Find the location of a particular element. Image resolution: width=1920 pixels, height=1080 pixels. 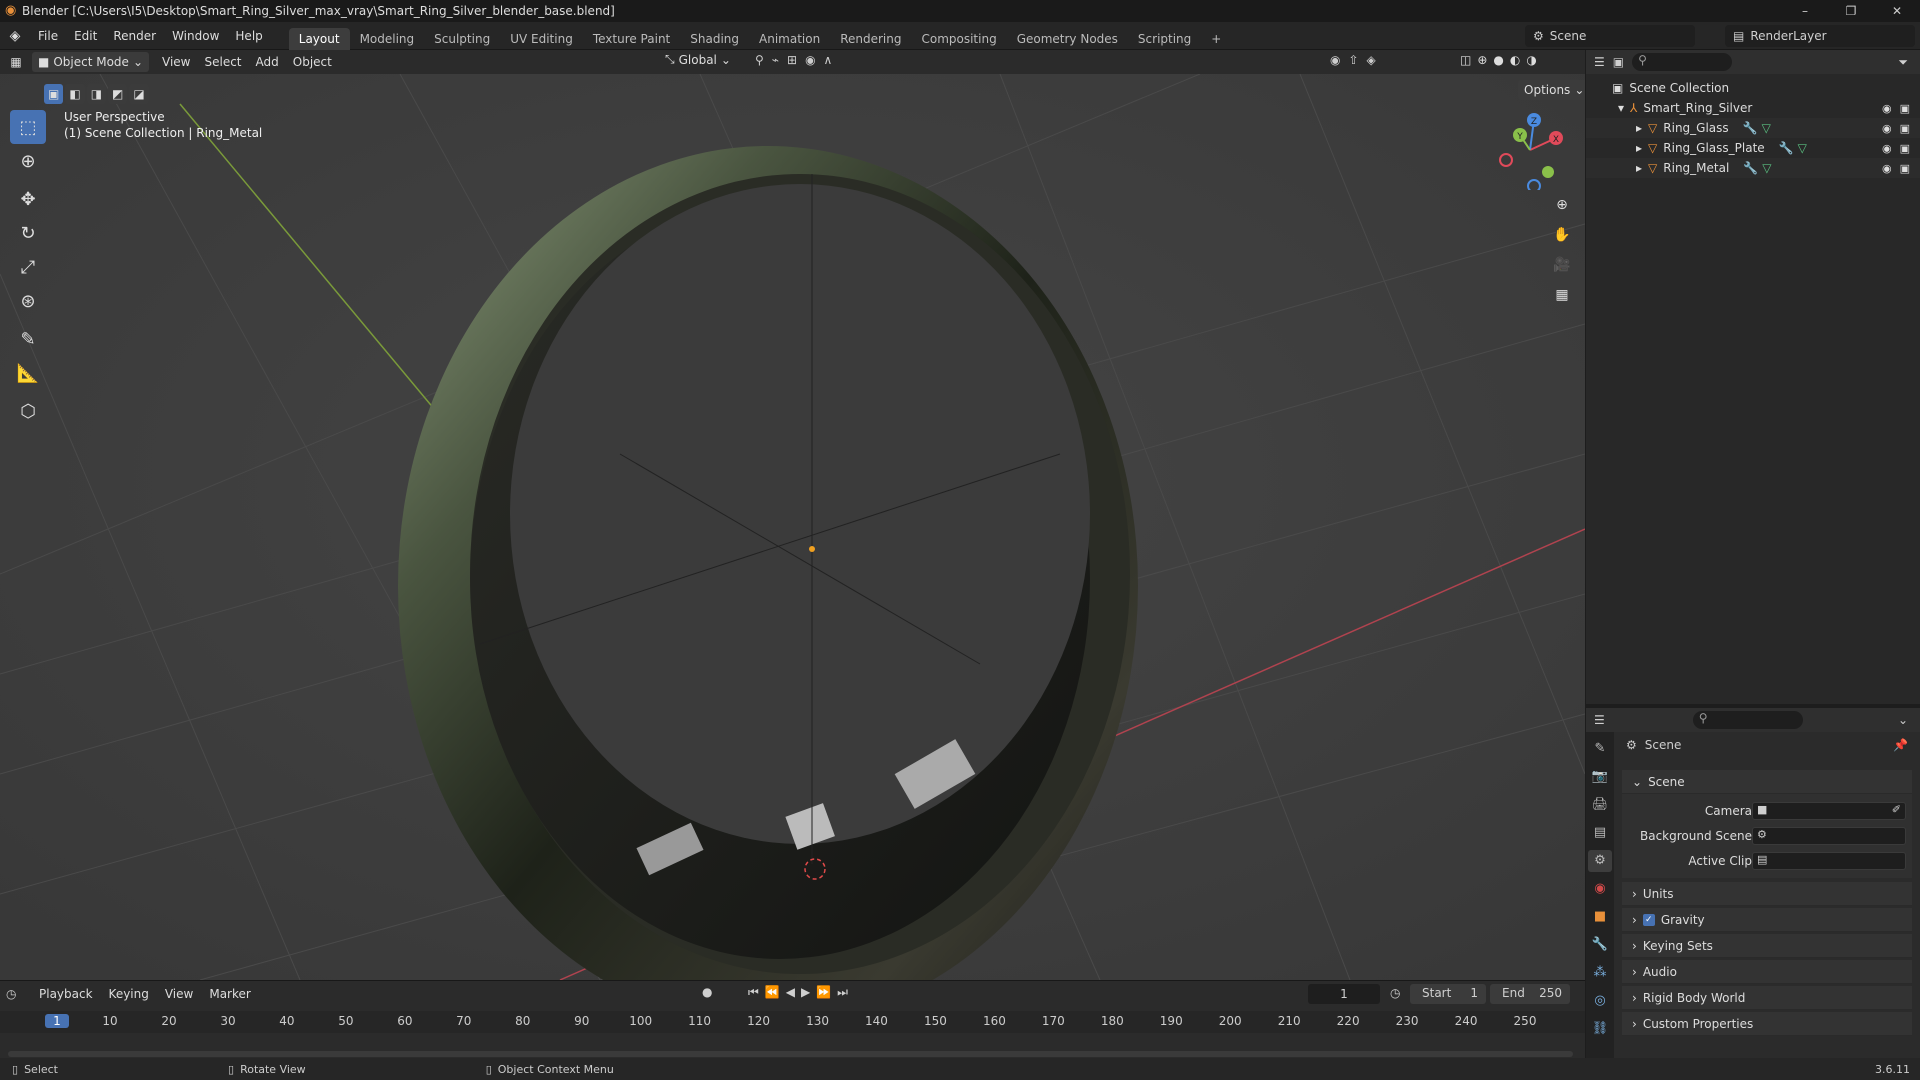

output-tab-icon: 🖨 is located at coordinates (1600, 805).